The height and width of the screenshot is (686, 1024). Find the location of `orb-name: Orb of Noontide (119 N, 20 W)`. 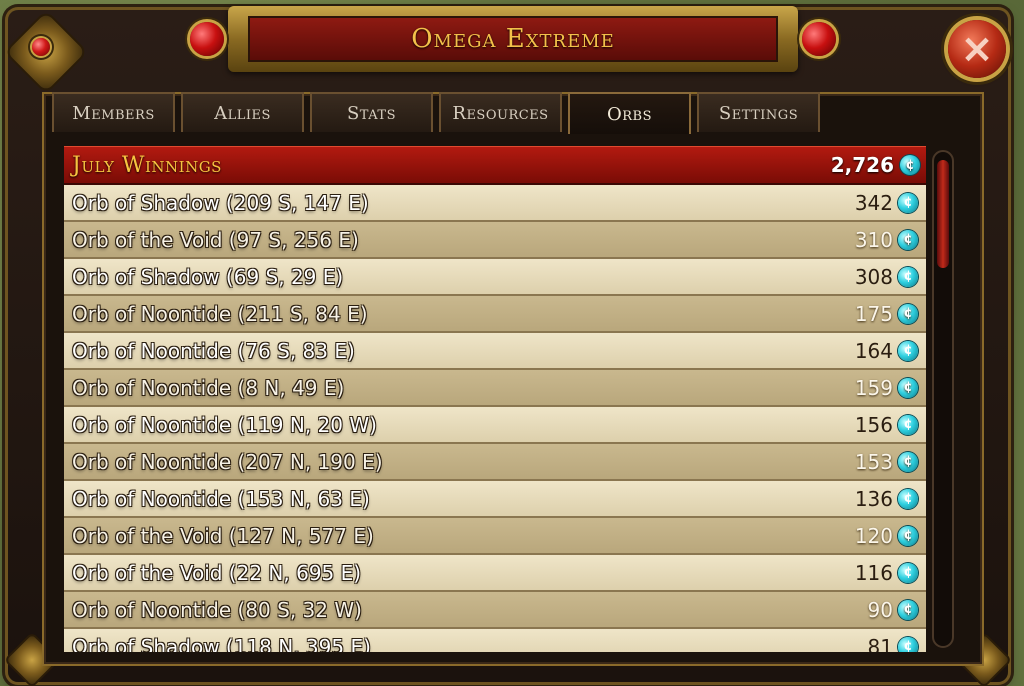

orb-name: Orb of Noontide (119 N, 20 W) is located at coordinates (224, 424).